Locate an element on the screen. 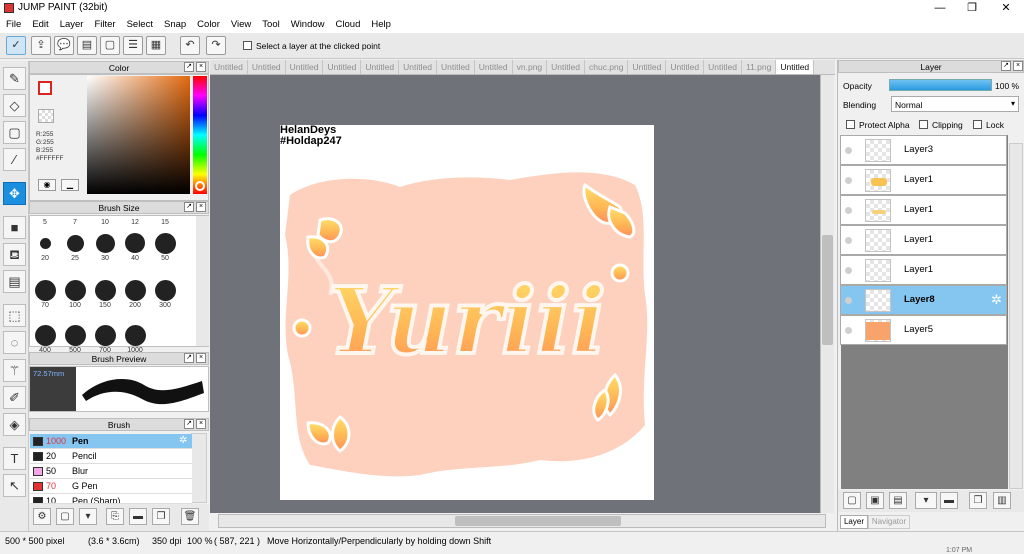 This screenshot has height=554, width=1024. smudge-tool-icon: ⁄ is located at coordinates (14, 159).